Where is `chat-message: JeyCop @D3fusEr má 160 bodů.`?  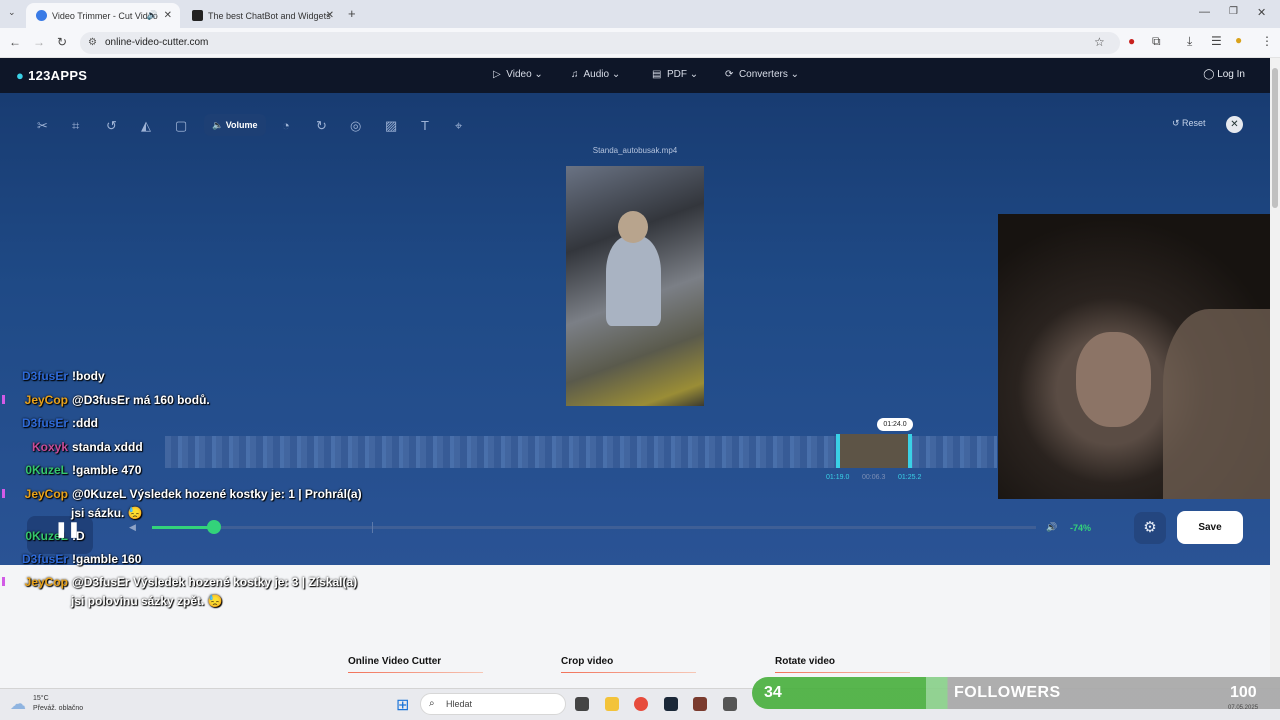
chat-message: JeyCop @D3fusEr má 160 bodů. is located at coordinates (117, 400).